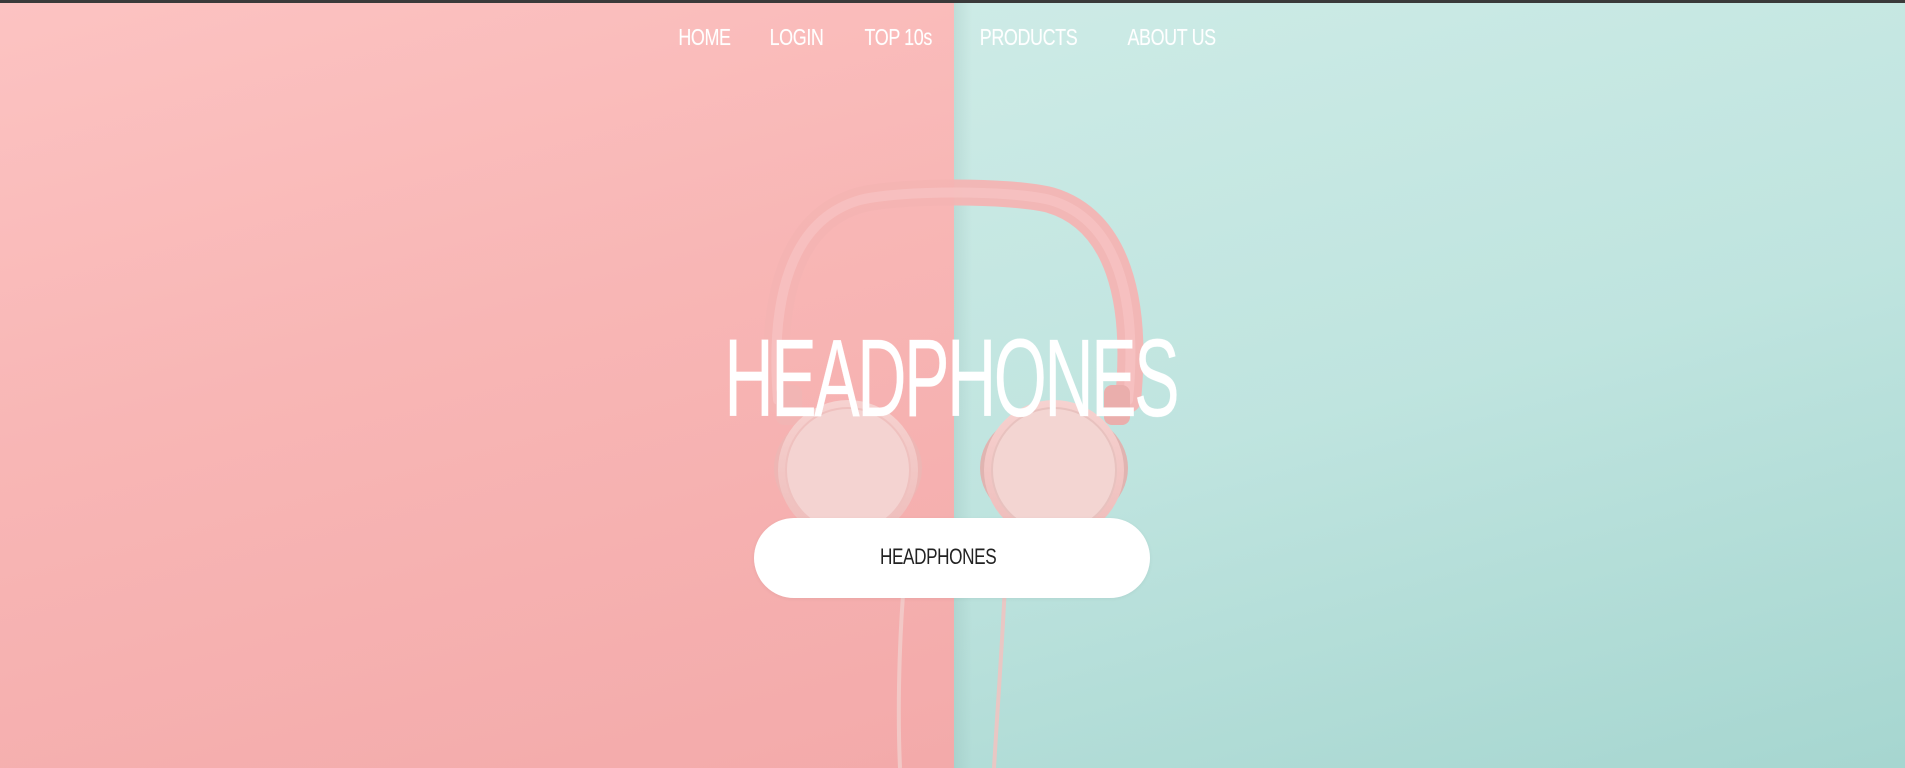 This screenshot has height=768, width=1905. I want to click on main-navigation: HOME LOGIN TOP 10s PRODUCTS ABOUT US, so click(952, 37).